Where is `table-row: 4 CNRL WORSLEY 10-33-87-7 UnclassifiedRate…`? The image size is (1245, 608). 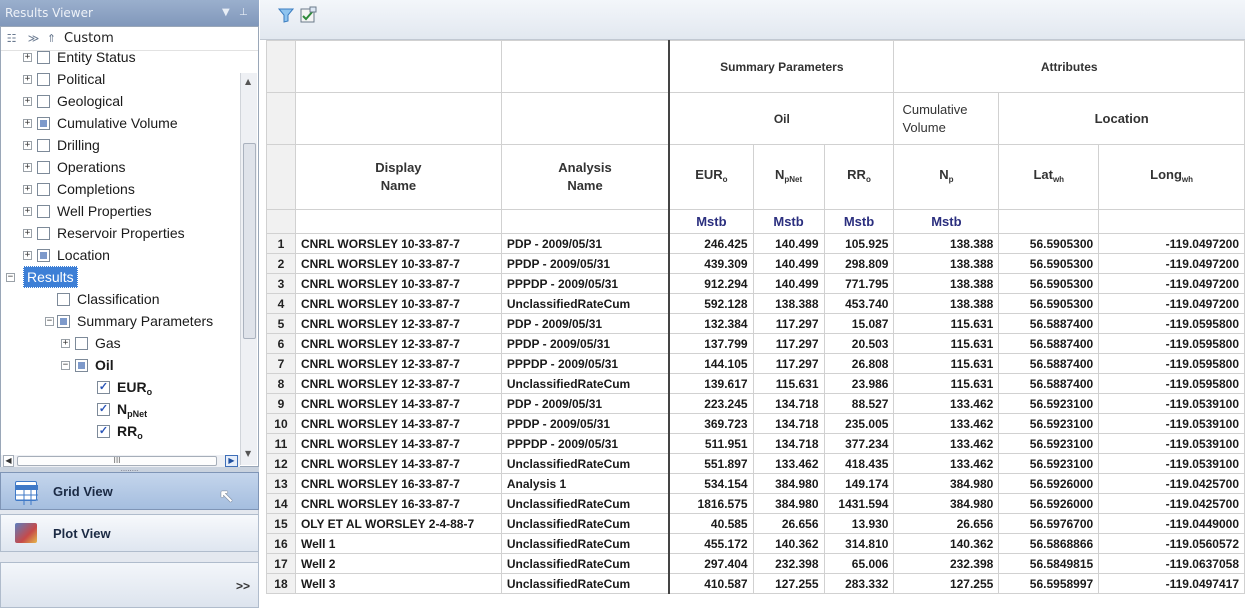
table-row: 4 CNRL WORSLEY 10-33-87-7 UnclassifiedRate… is located at coordinates (755, 303).